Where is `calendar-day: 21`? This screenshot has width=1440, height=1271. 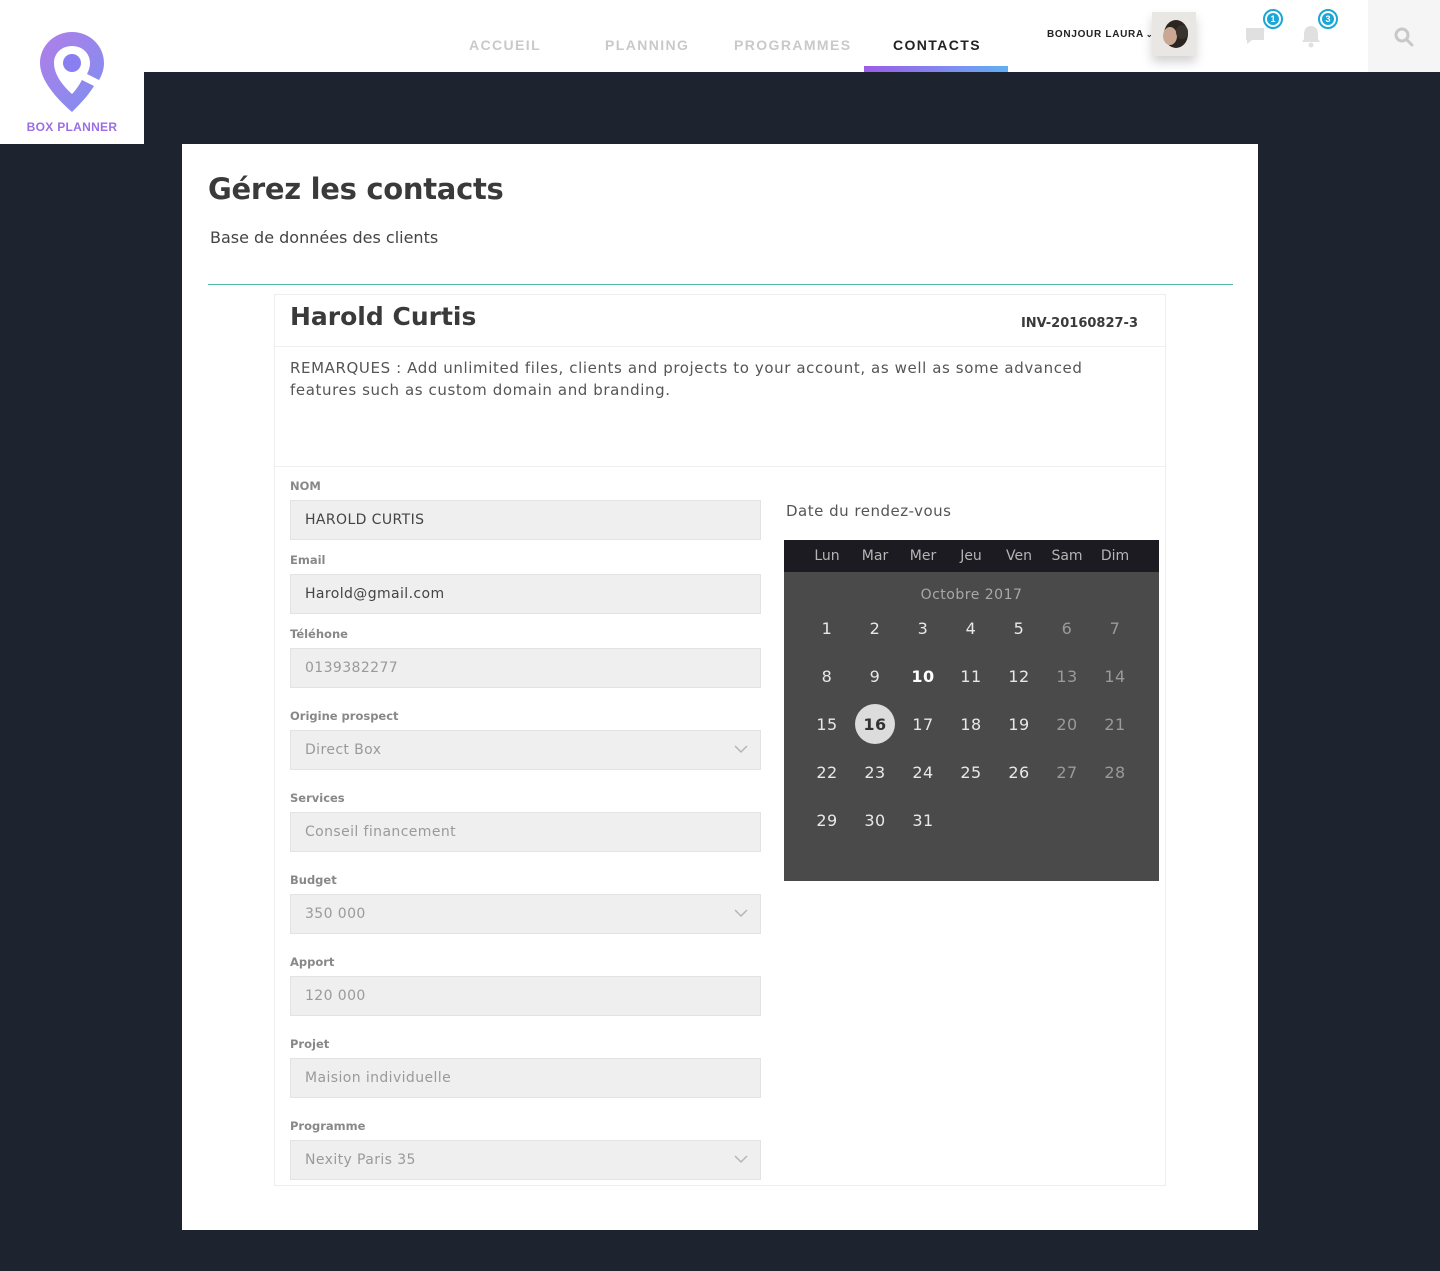
calendar-day: 21 is located at coordinates (1115, 724).